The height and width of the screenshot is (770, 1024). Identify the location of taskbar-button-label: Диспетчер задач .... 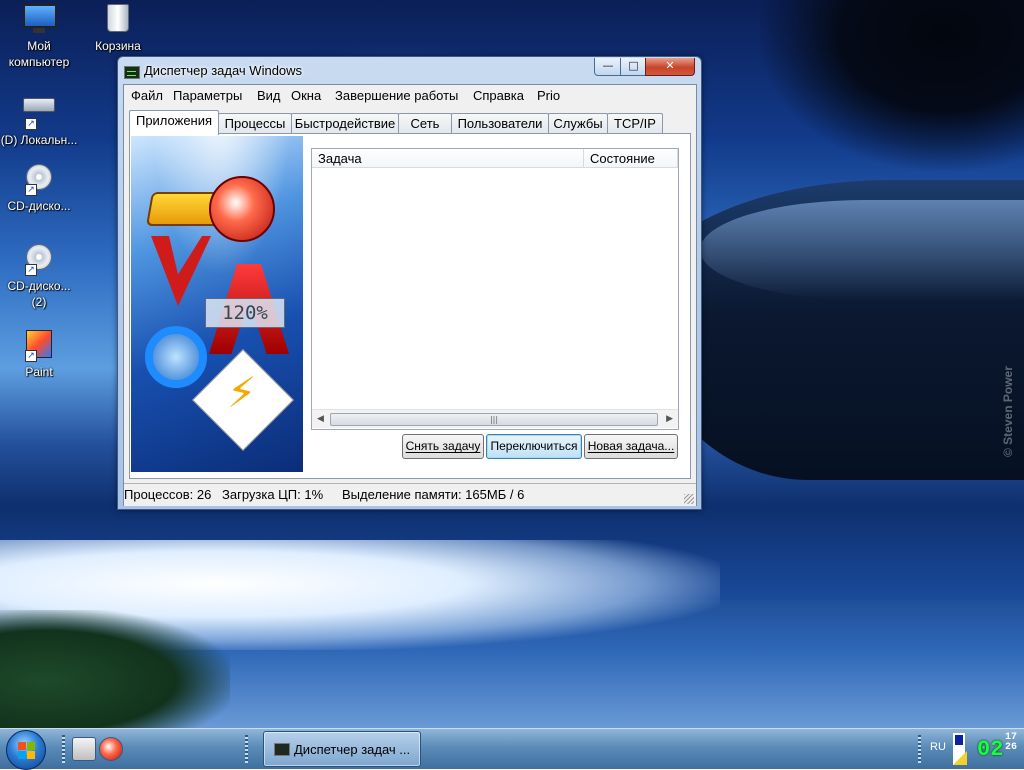
(352, 749).